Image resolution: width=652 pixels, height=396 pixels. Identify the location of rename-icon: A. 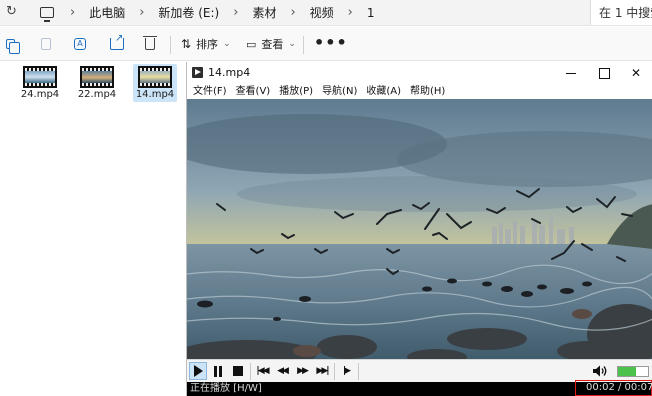
(80, 44).